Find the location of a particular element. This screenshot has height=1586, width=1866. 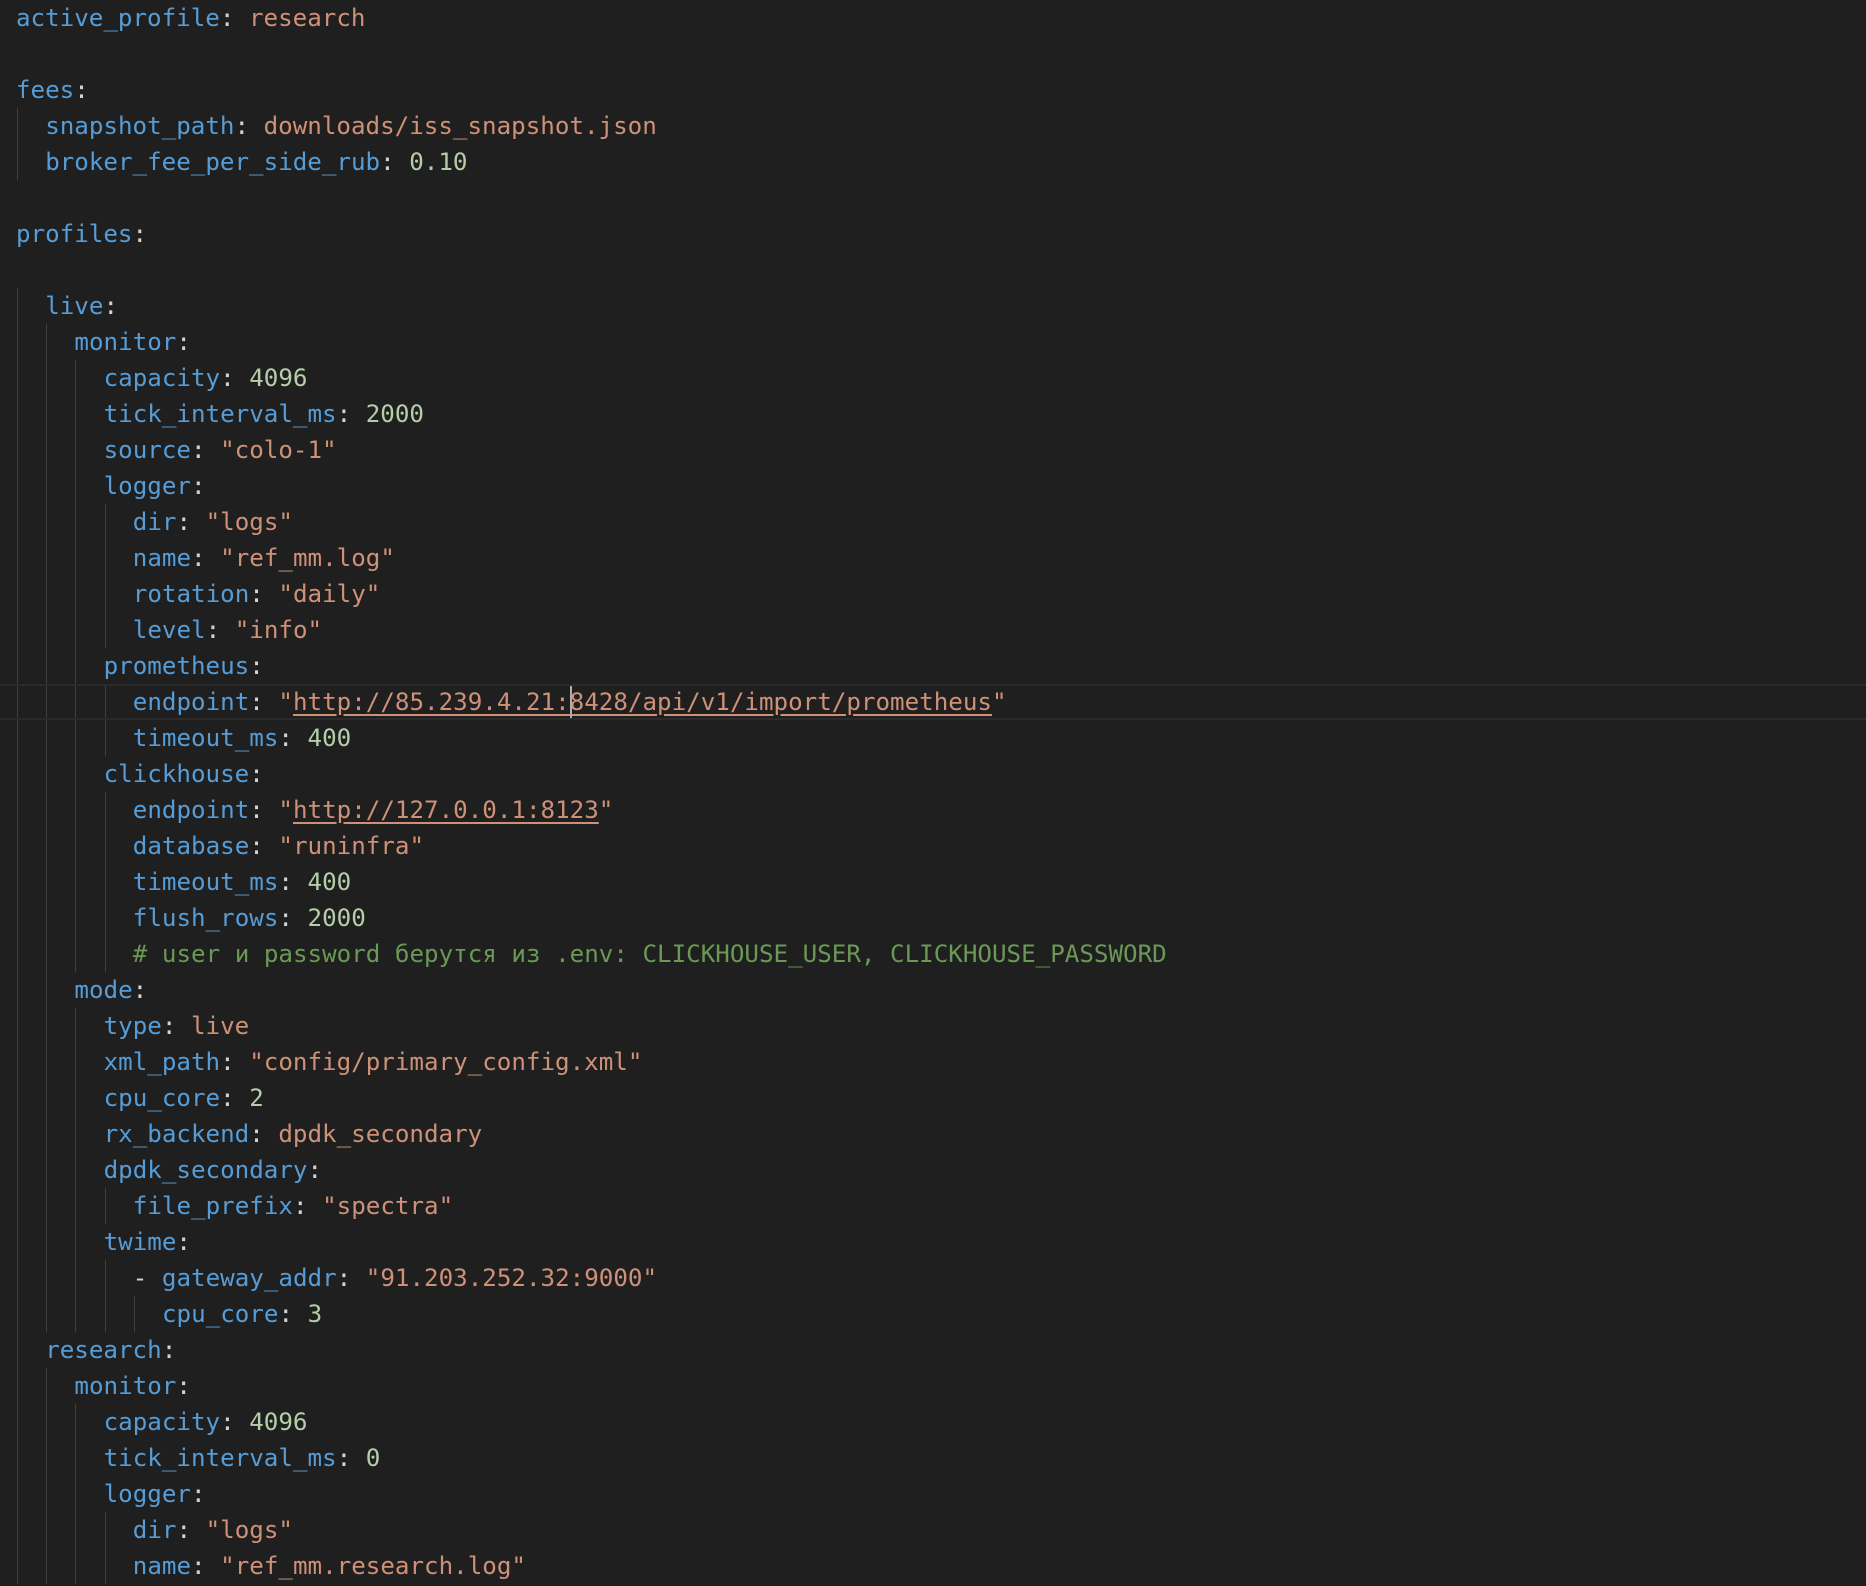

yaml-number: 4096 is located at coordinates (278, 378).